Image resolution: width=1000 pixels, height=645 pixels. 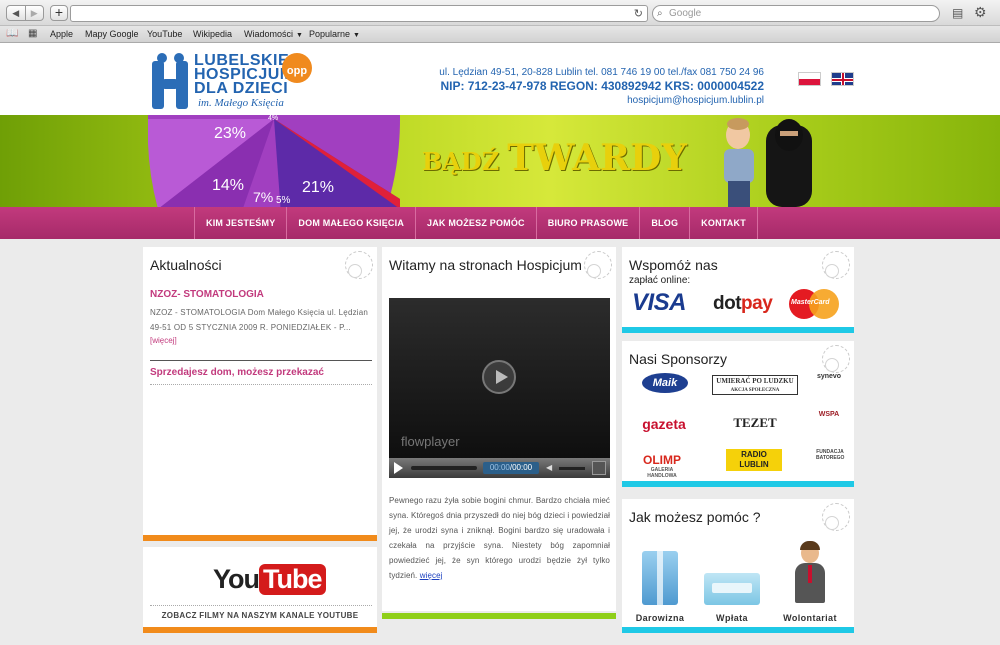 What do you see at coordinates (12, 33) in the screenshot?
I see `reading-list-icon: 📖` at bounding box center [12, 33].